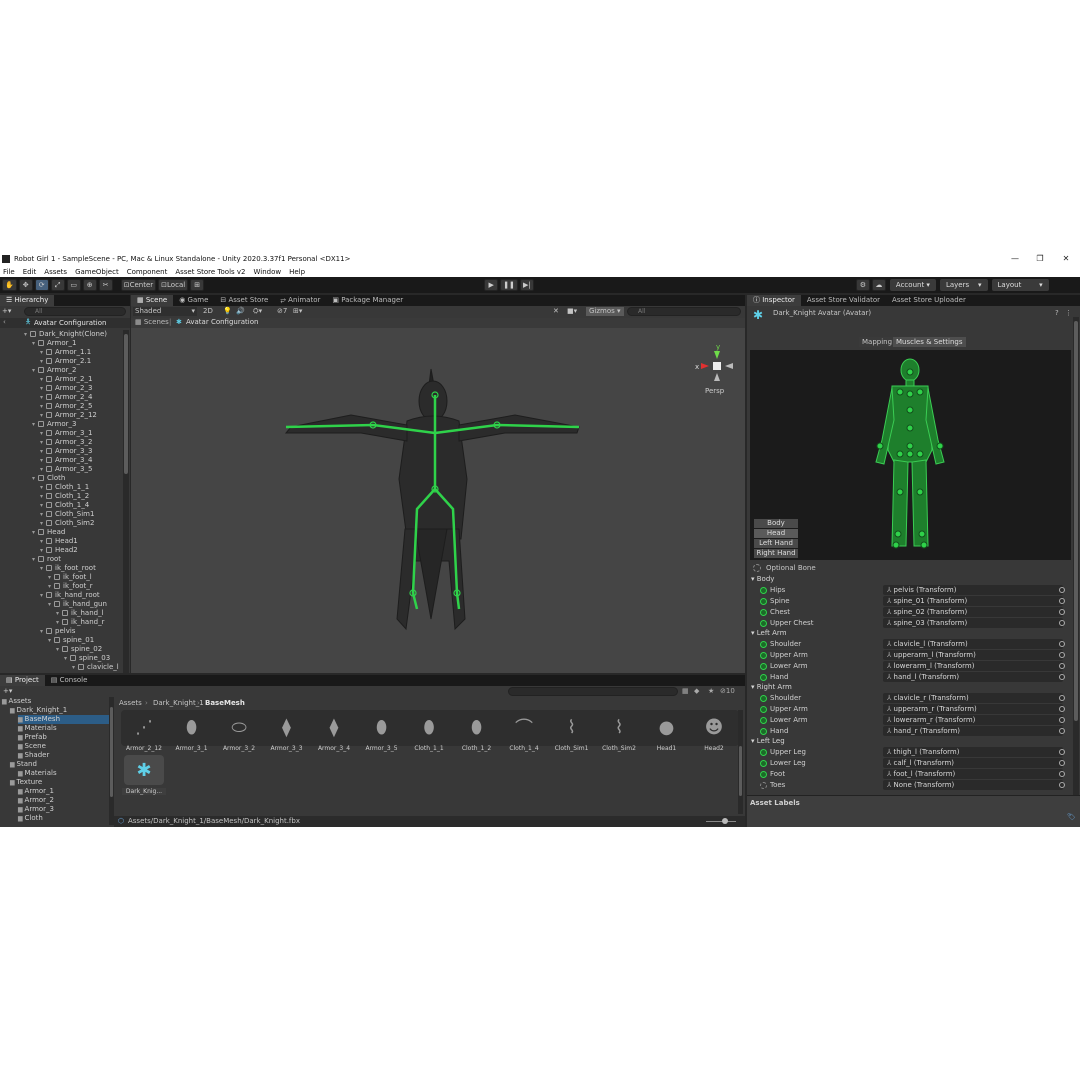 The height and width of the screenshot is (1080, 1080). What do you see at coordinates (1015, 259) in the screenshot?
I see `minimize-button: —` at bounding box center [1015, 259].